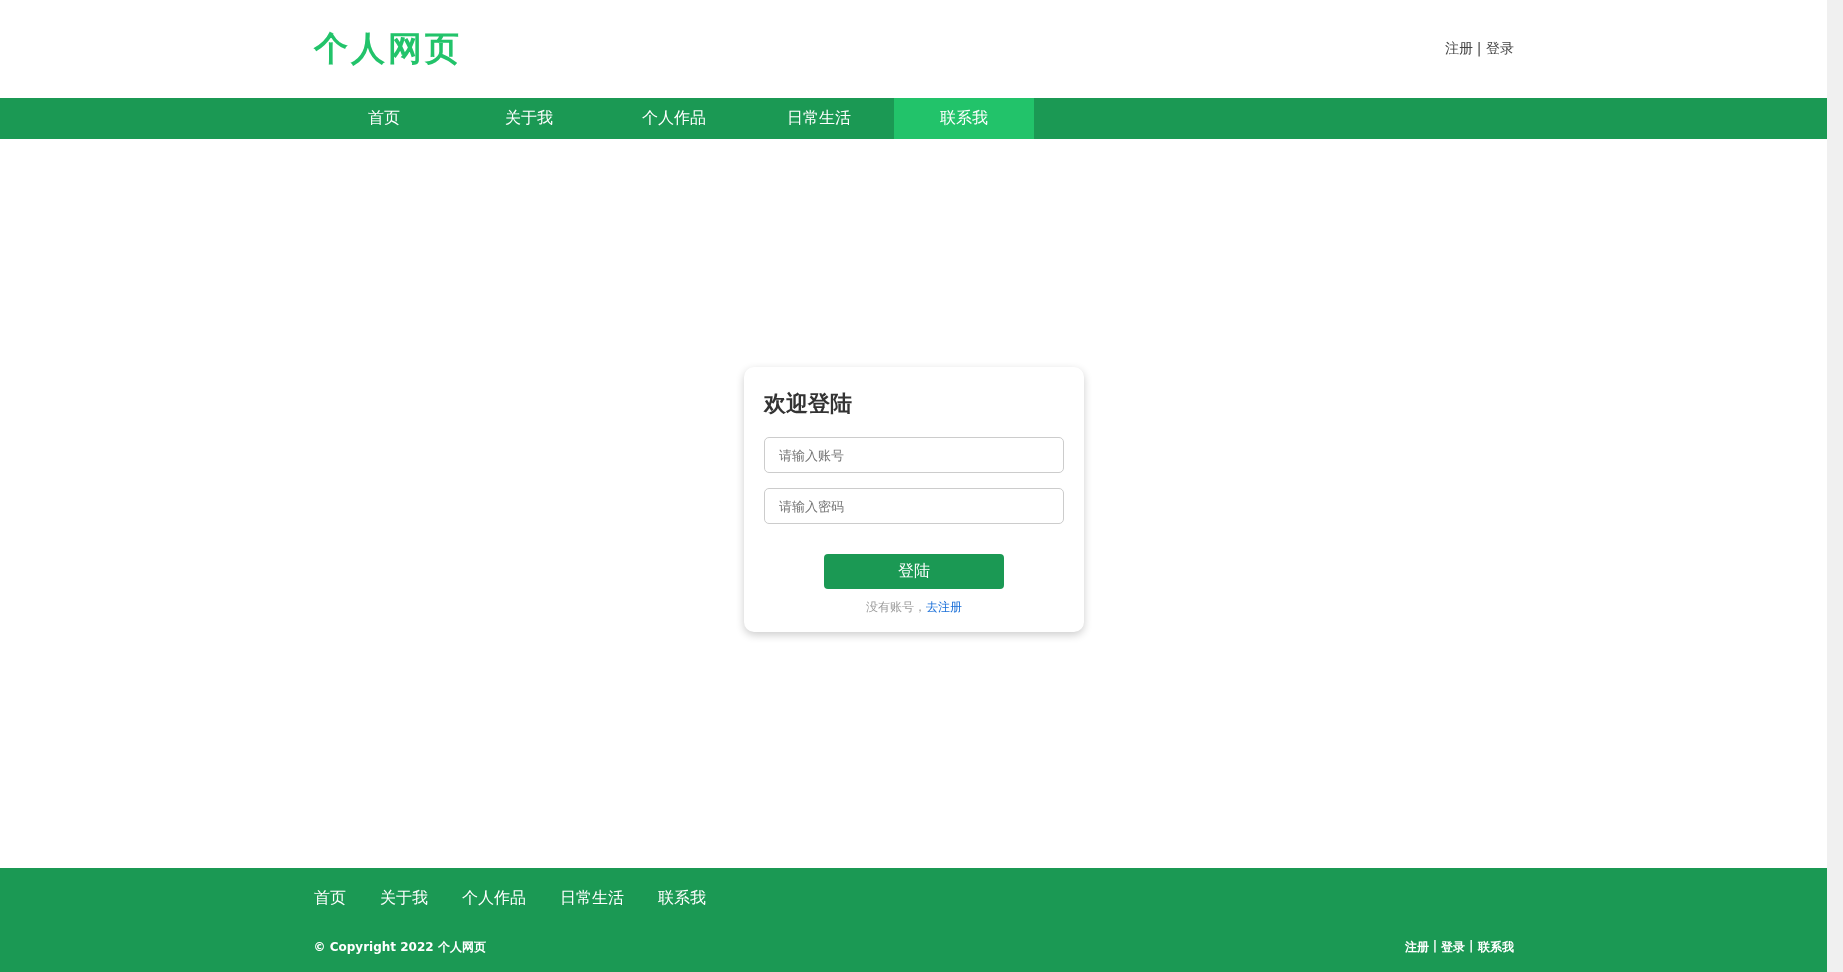  I want to click on login-button: 登陆, so click(913, 571).